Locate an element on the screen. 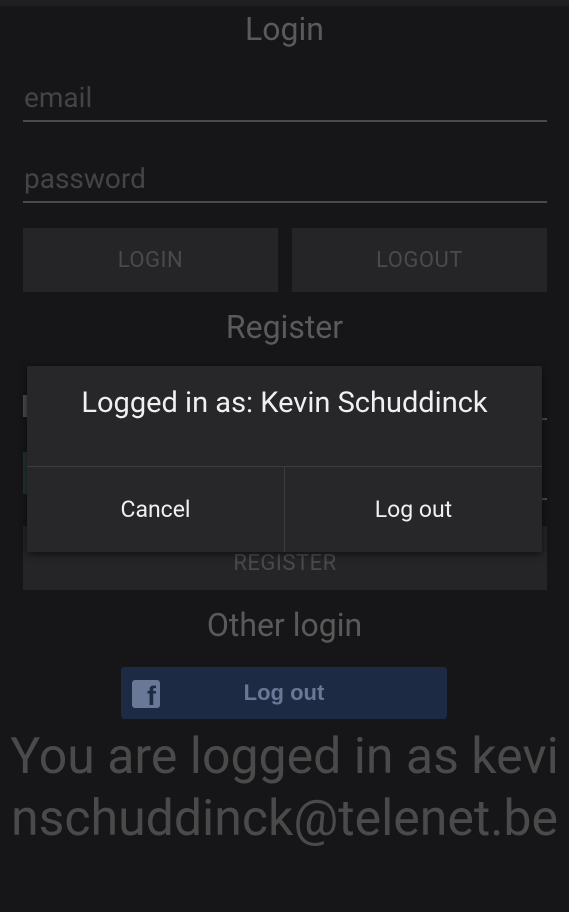 The height and width of the screenshot is (912, 569). logout-button: LOGOUT is located at coordinates (419, 260).